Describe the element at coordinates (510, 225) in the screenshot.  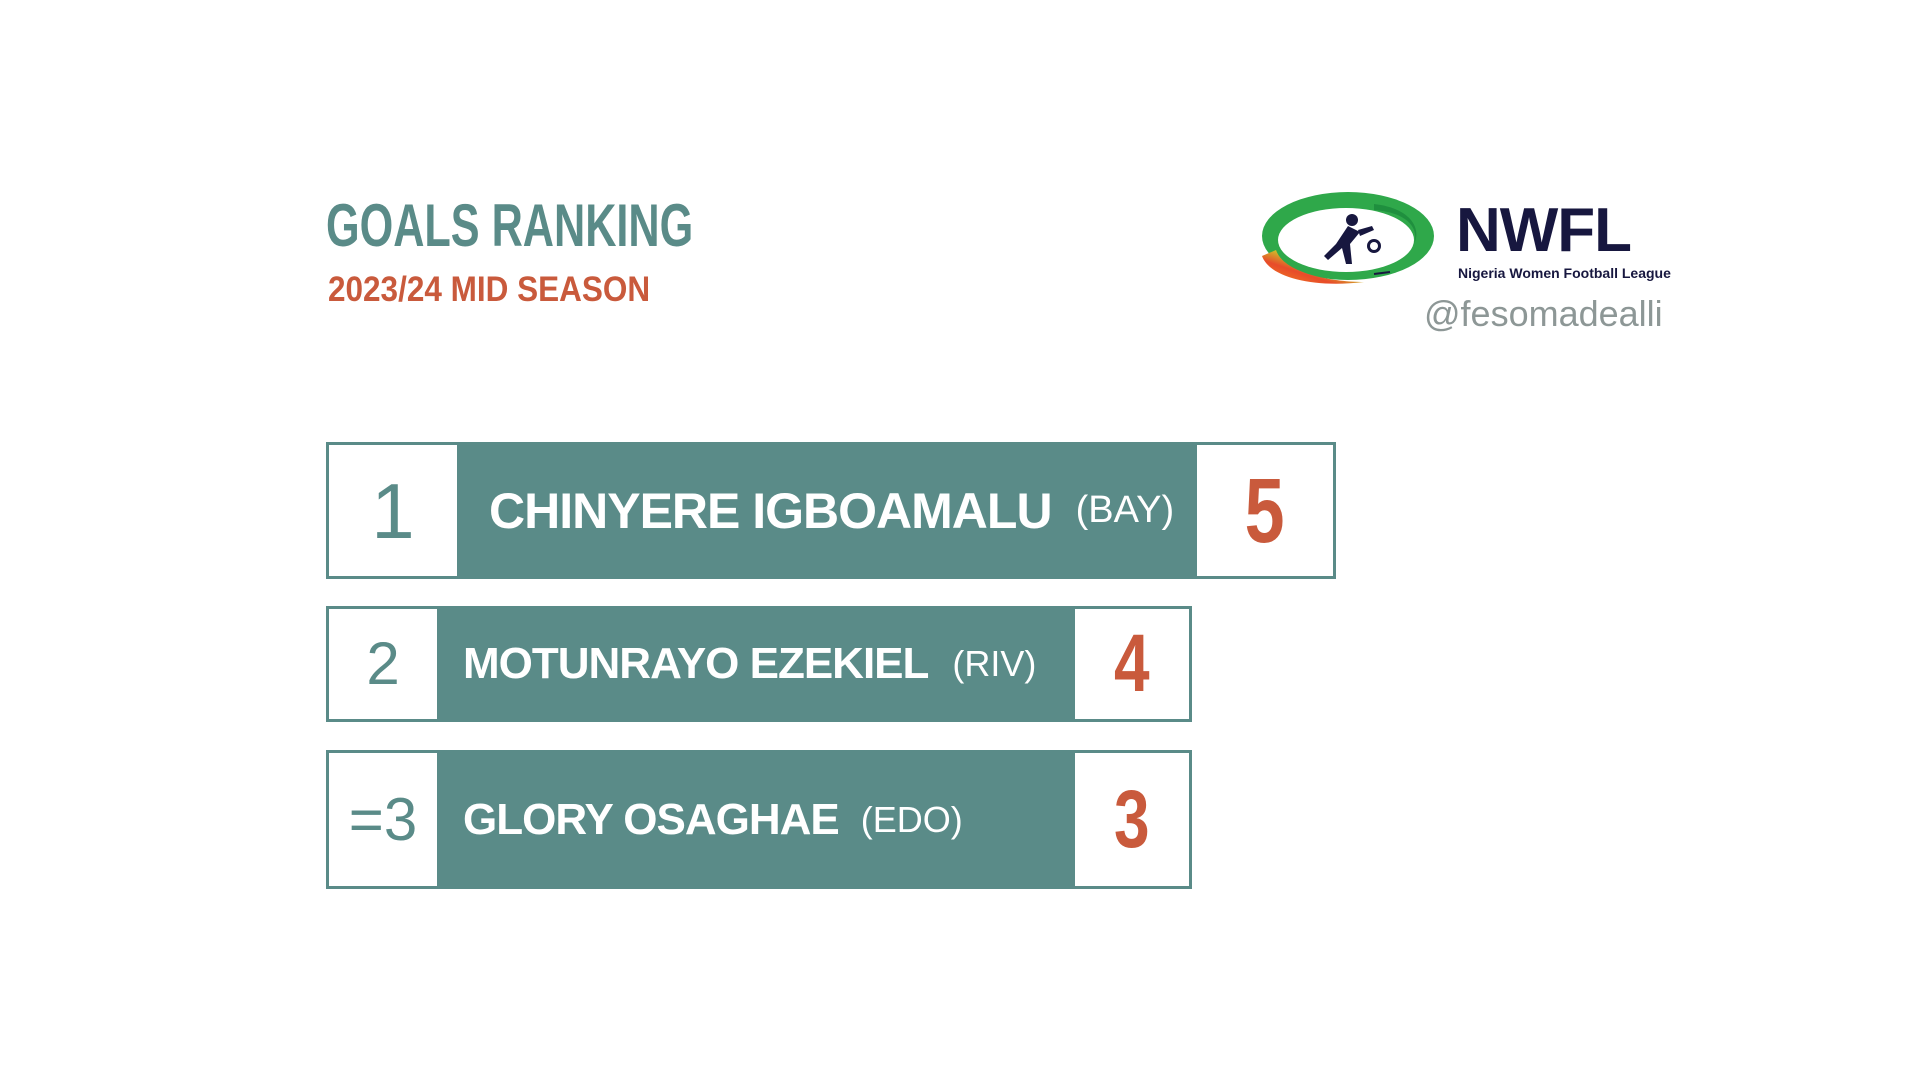
I see `page-title: GOALS RANKING` at that location.